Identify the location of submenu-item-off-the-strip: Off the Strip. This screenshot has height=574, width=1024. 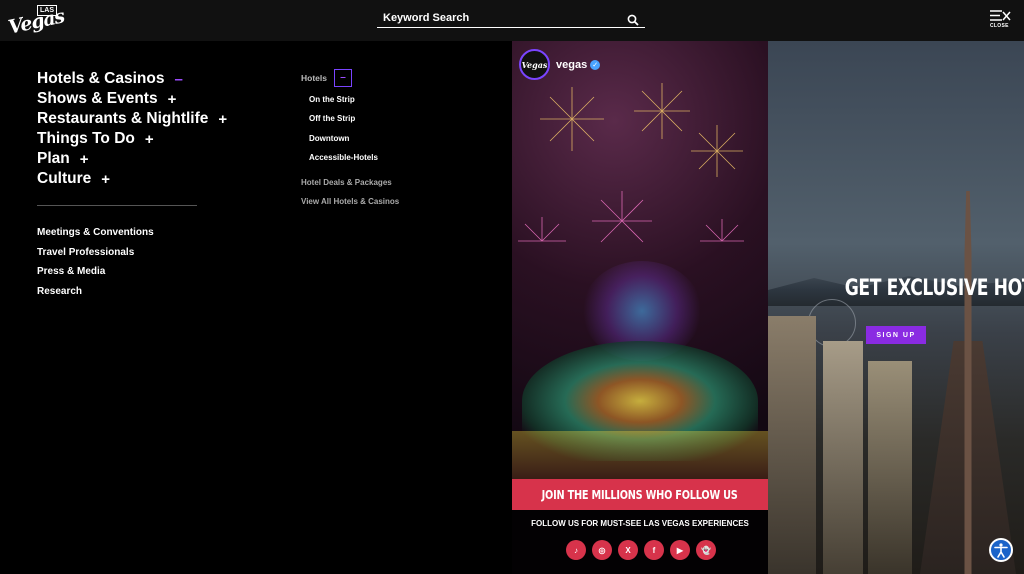
(354, 123).